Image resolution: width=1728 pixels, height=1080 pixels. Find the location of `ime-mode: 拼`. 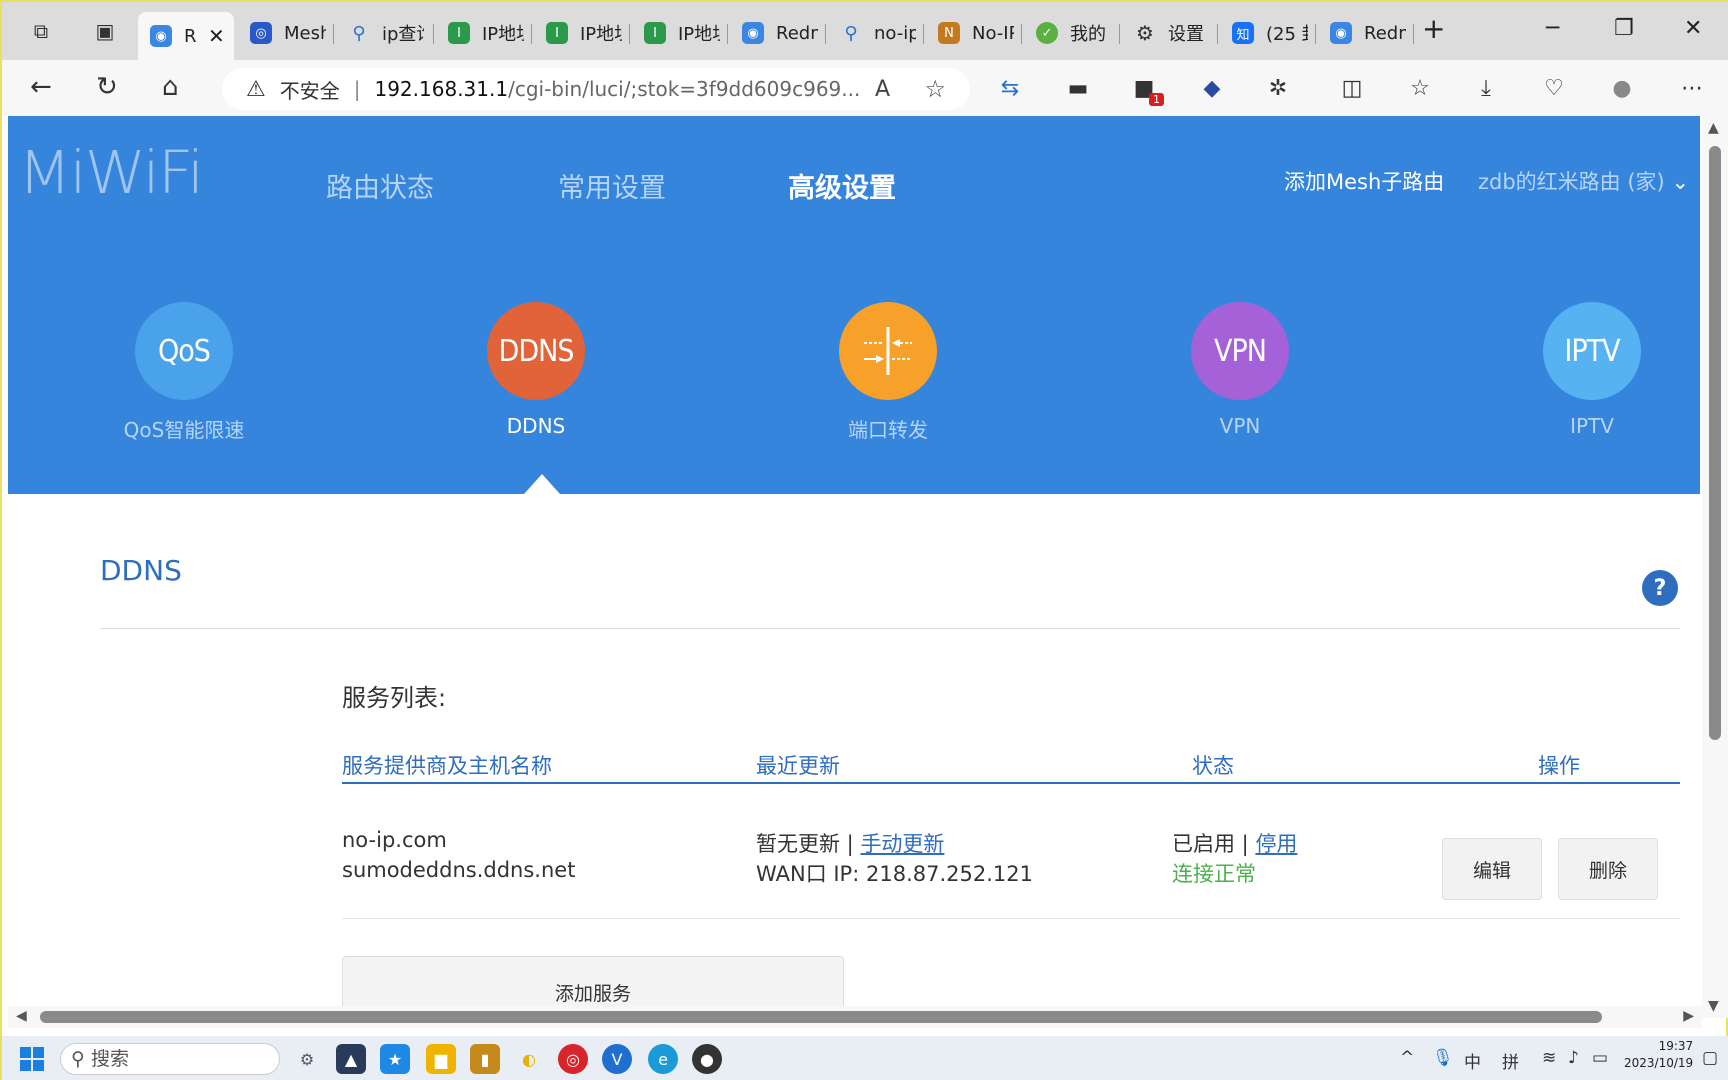

ime-mode: 拼 is located at coordinates (1510, 1060).